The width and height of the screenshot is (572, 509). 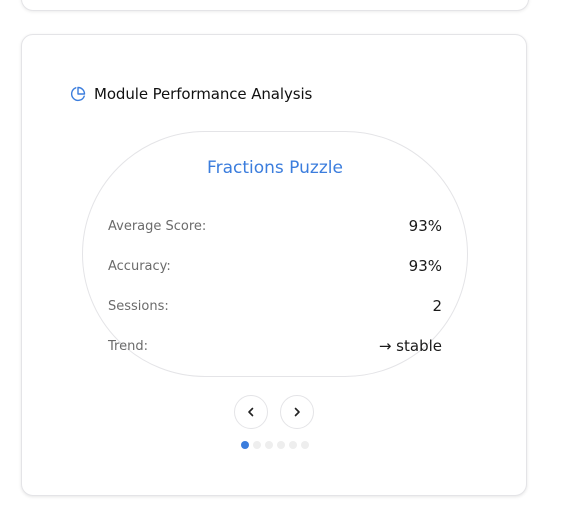 I want to click on stat-label: Sessions:, so click(x=138, y=306).